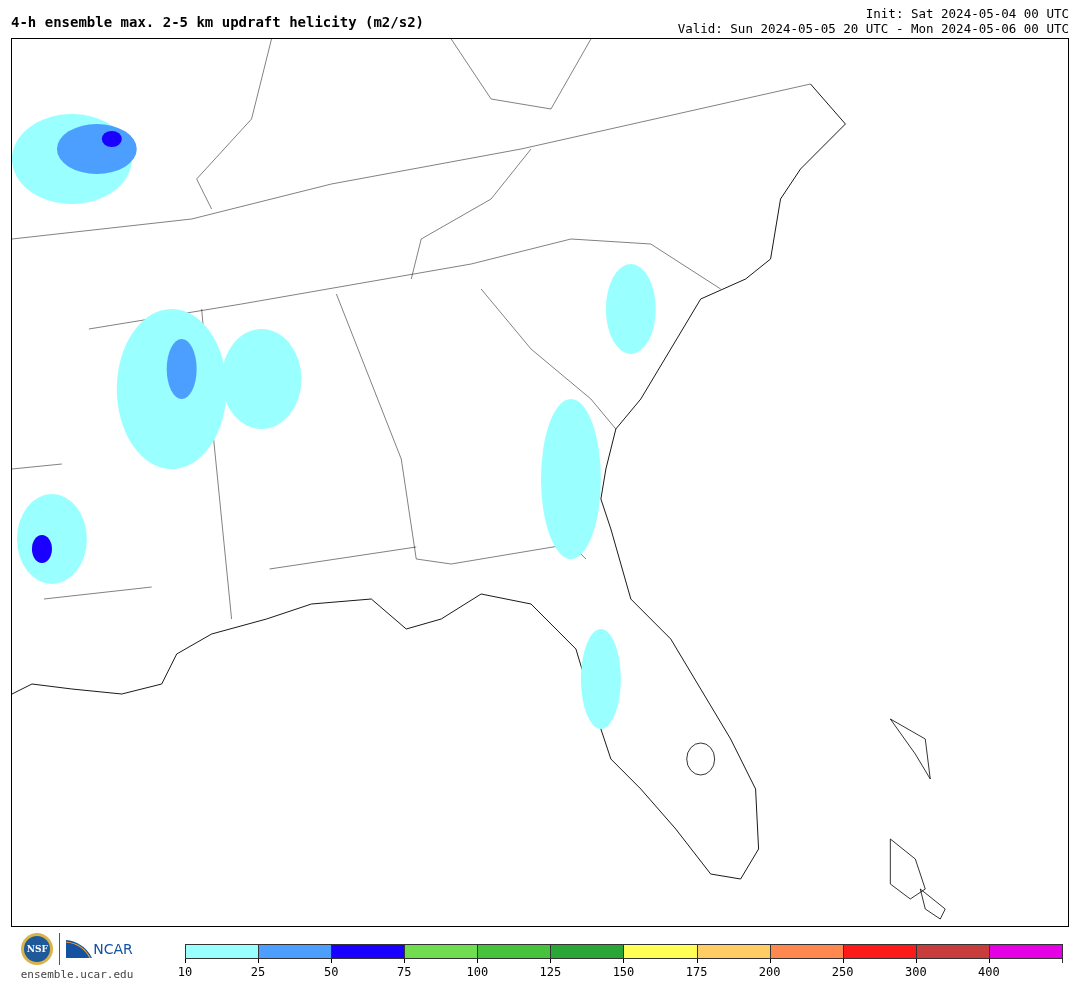 This screenshot has width=1080, height=988. I want to click on chart-title: 4-h ensemble max. 2-5 km updraft helicity (m2/s2), so click(217, 22).